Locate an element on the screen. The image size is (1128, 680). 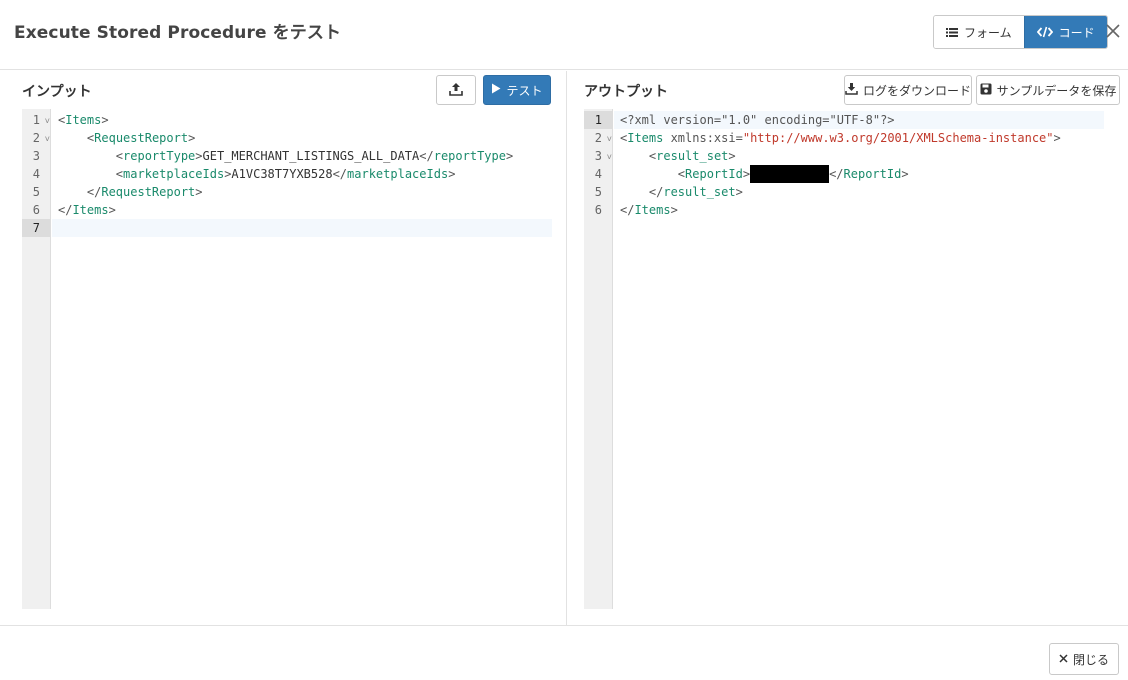
close-button: 閉じる is located at coordinates (1084, 659).